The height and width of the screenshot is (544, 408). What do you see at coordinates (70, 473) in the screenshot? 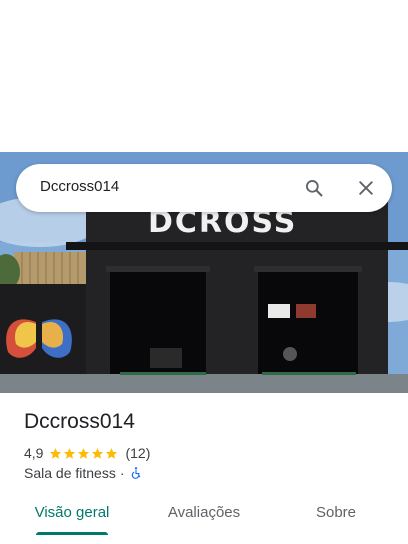
I see `place-category: Sala de fitness` at bounding box center [70, 473].